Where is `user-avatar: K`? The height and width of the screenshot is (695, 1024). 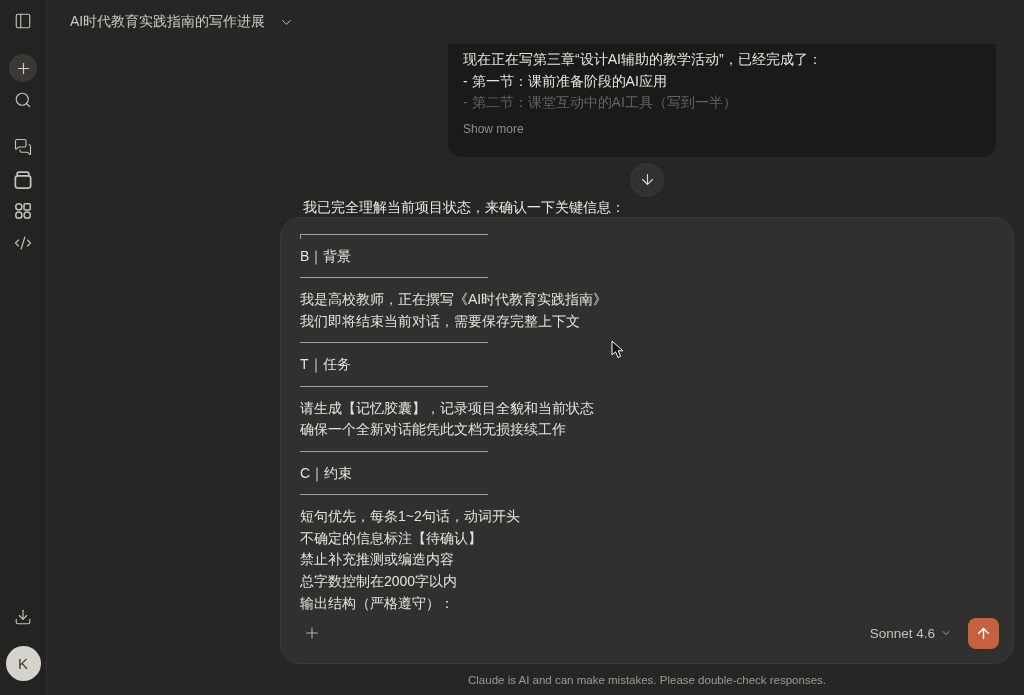 user-avatar: K is located at coordinates (23, 663).